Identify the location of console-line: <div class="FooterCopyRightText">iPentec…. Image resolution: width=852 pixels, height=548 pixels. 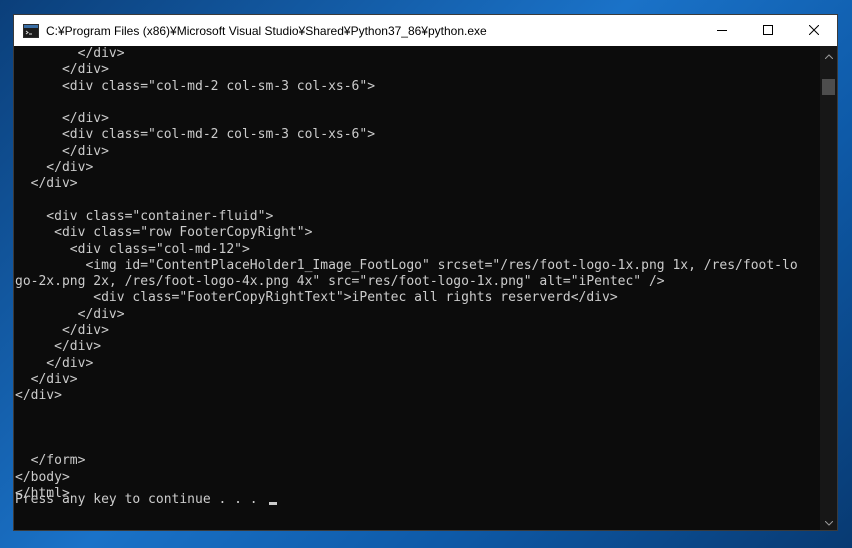
(316, 298).